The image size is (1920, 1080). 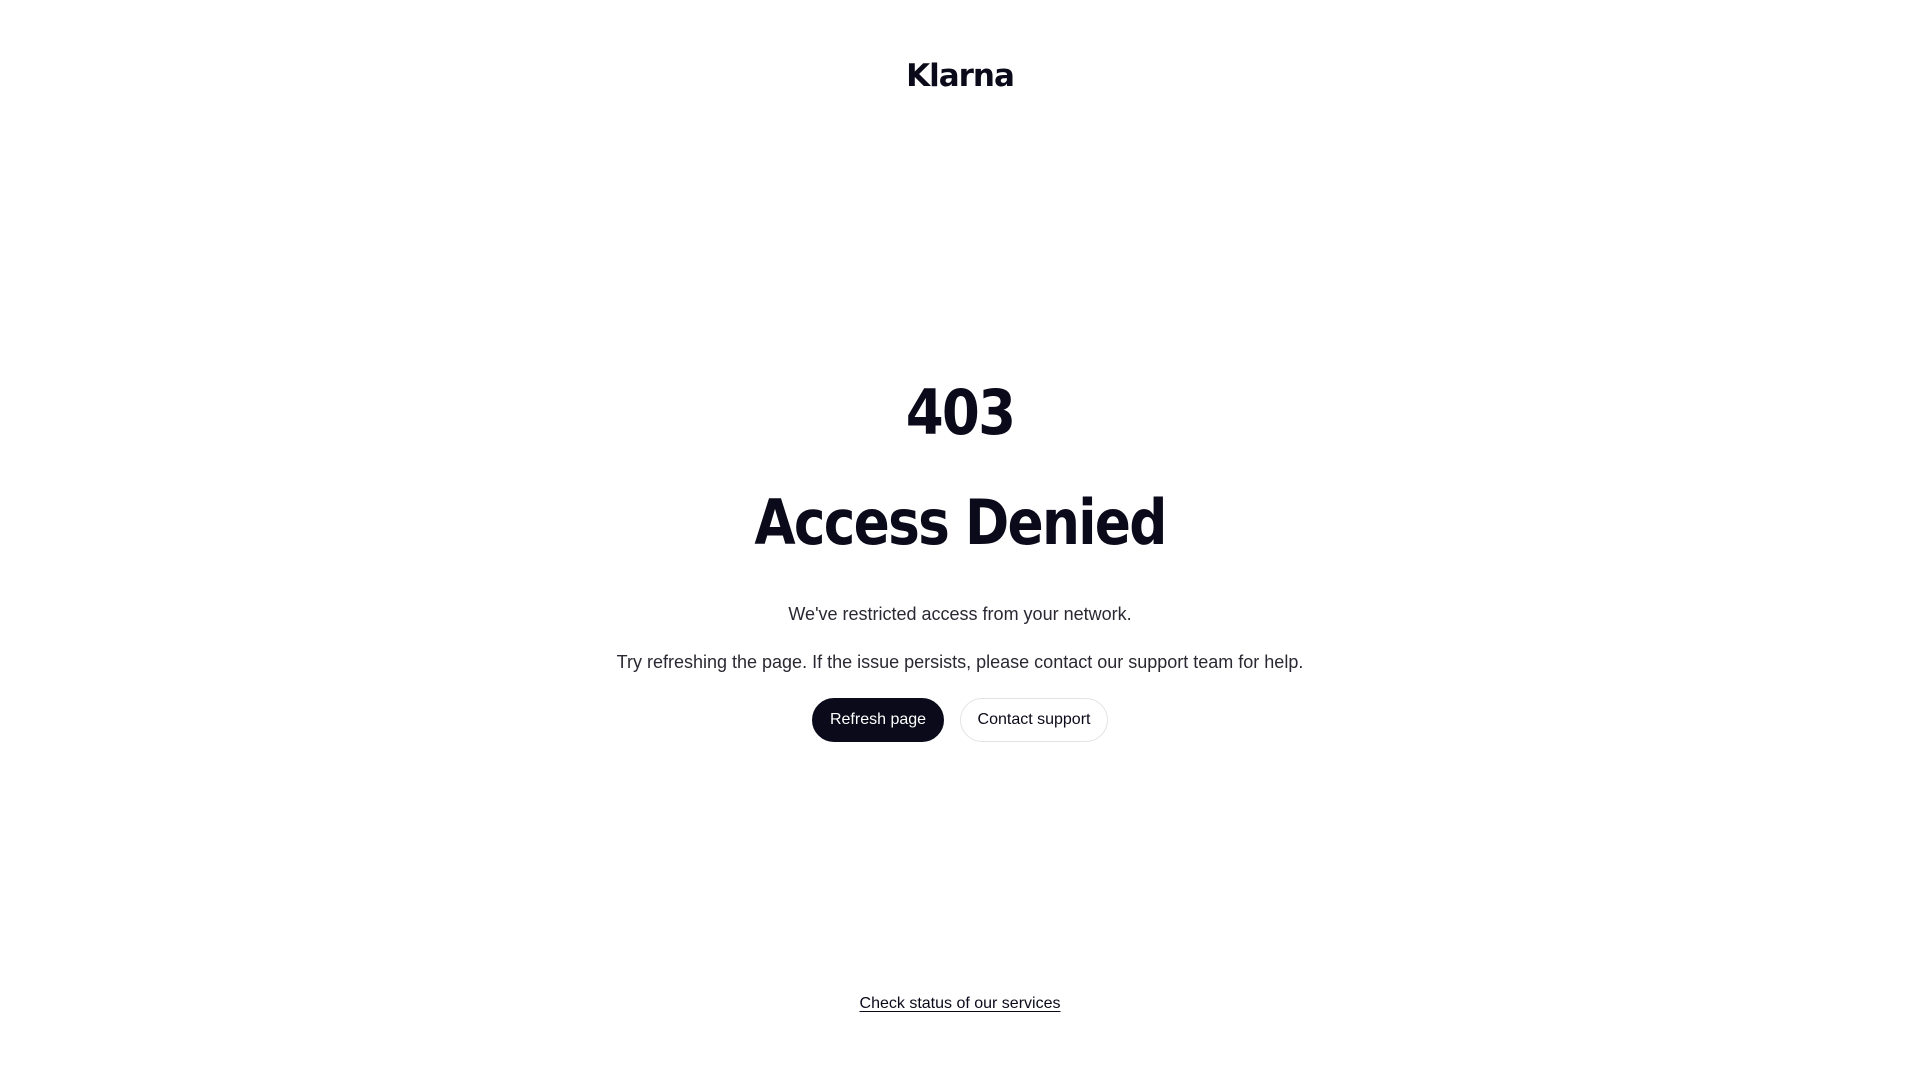 I want to click on refresh-page-button: Refresh page, so click(x=878, y=720).